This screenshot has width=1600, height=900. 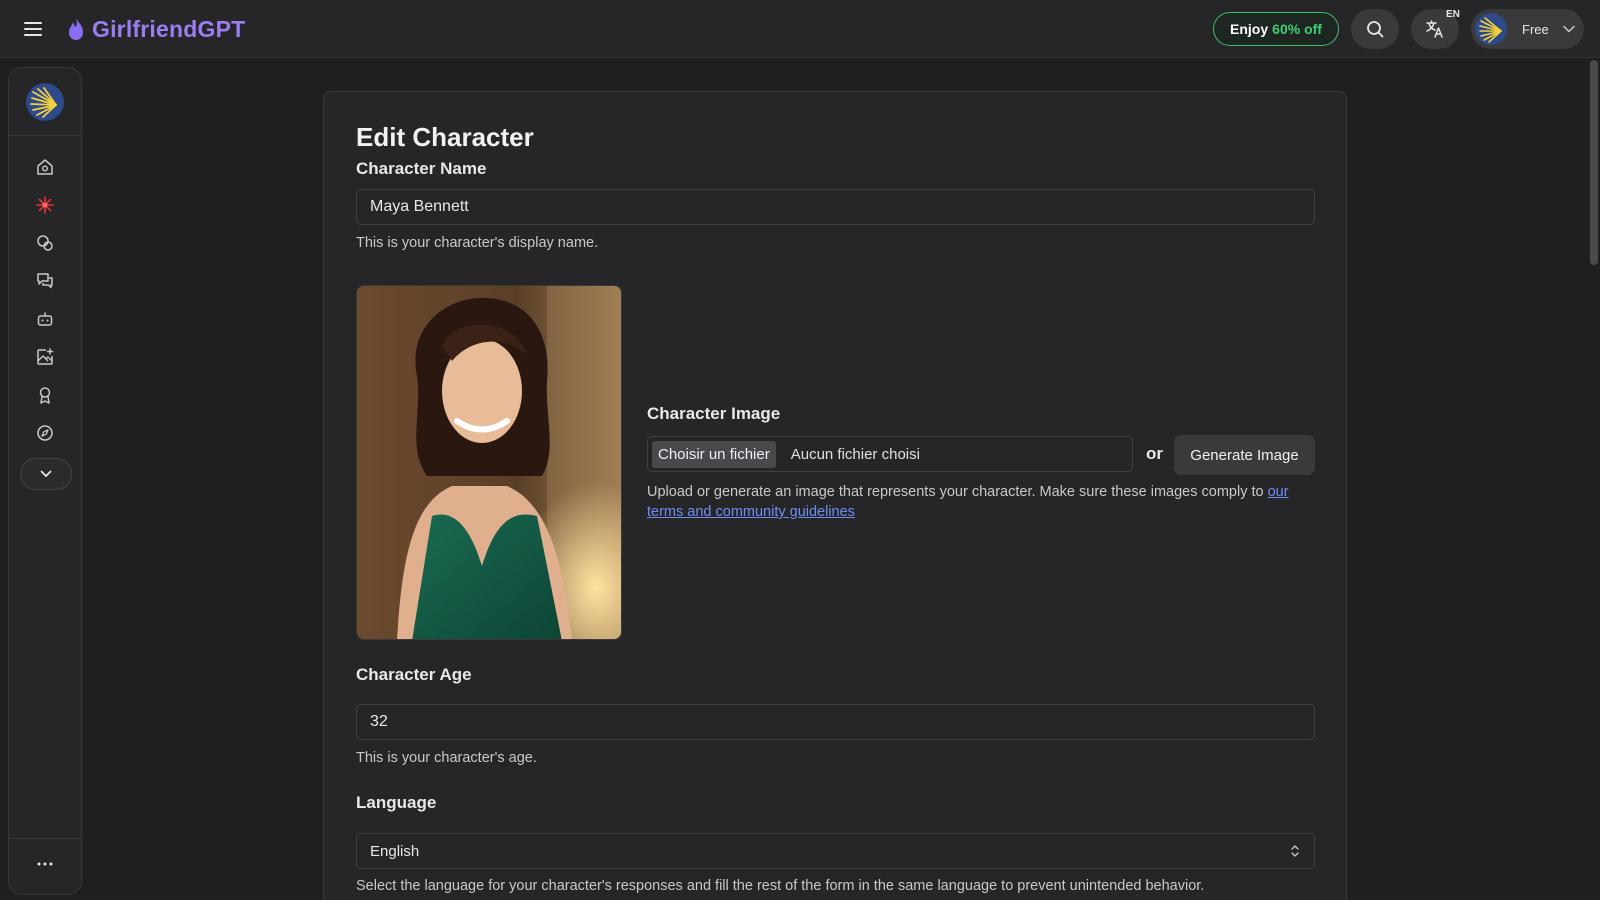 I want to click on search-icon, so click(x=1375, y=29).